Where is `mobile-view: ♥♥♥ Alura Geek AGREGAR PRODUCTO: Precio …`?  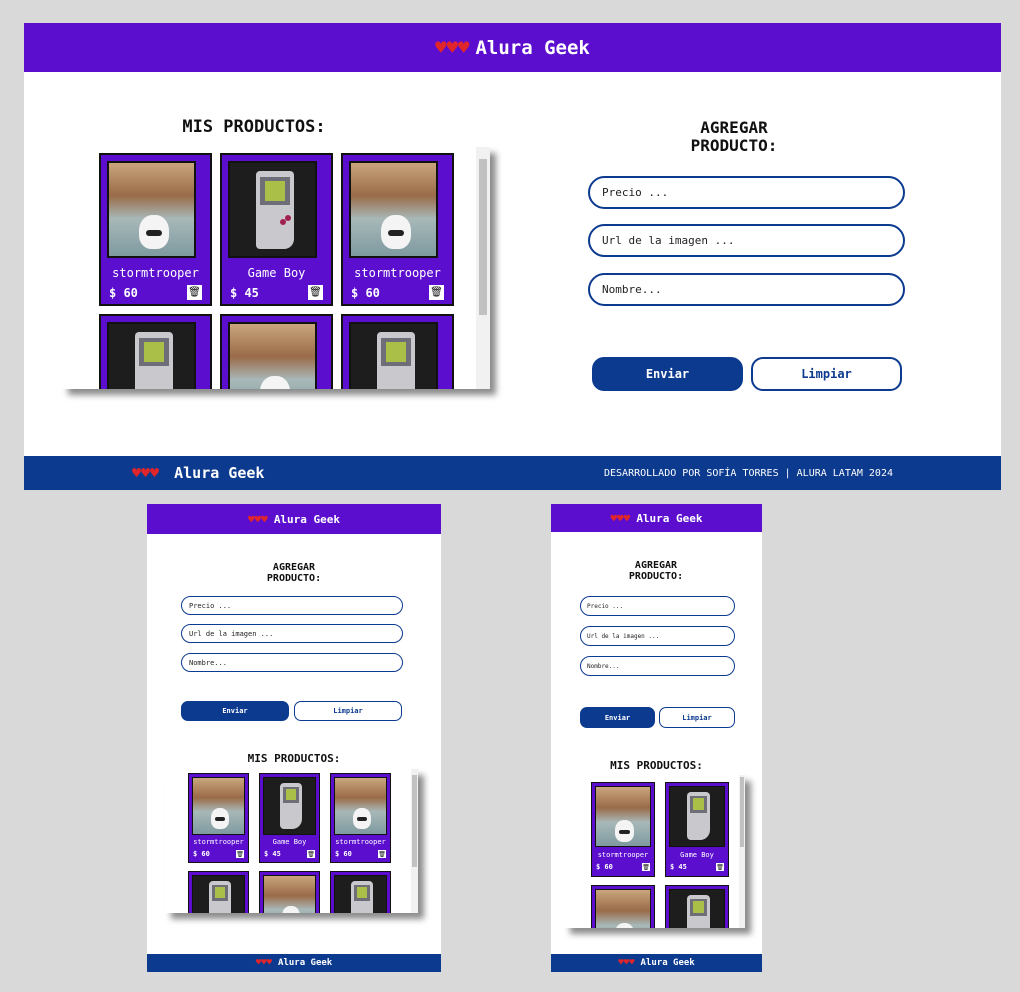
mobile-view: ♥♥♥ Alura Geek AGREGAR PRODUCTO: Precio … is located at coordinates (656, 738).